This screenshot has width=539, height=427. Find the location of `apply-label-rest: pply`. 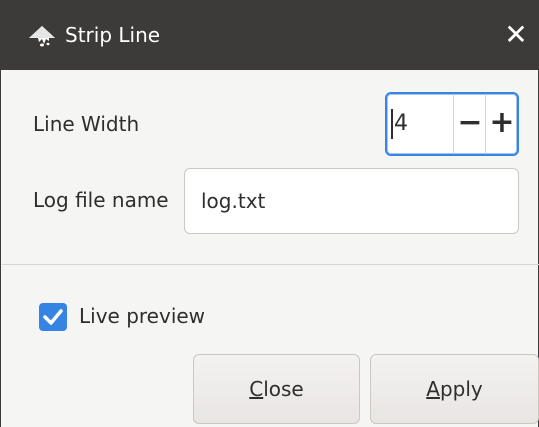

apply-label-rest: pply is located at coordinates (461, 389).